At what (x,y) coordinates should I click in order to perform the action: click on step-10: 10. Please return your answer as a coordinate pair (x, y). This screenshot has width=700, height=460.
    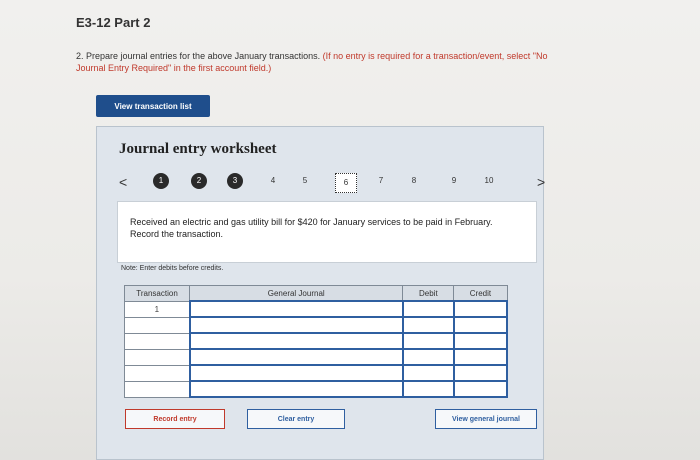
    Looking at the image, I should click on (489, 181).